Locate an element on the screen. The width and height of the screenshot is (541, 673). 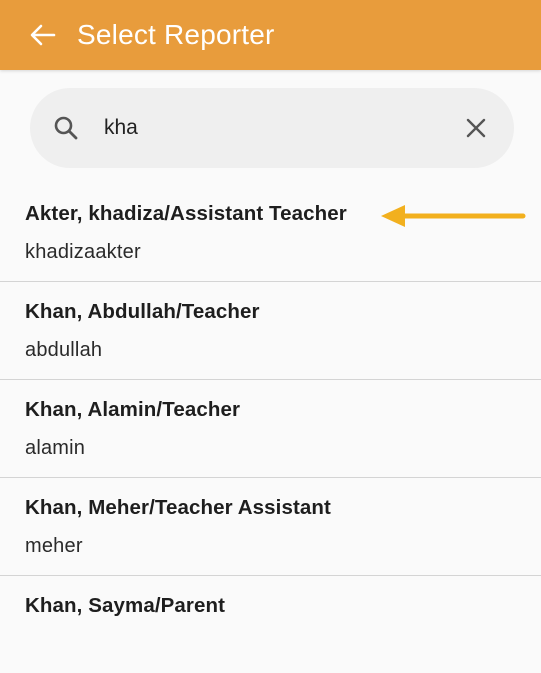
reporter-username: abdullah is located at coordinates (64, 350).